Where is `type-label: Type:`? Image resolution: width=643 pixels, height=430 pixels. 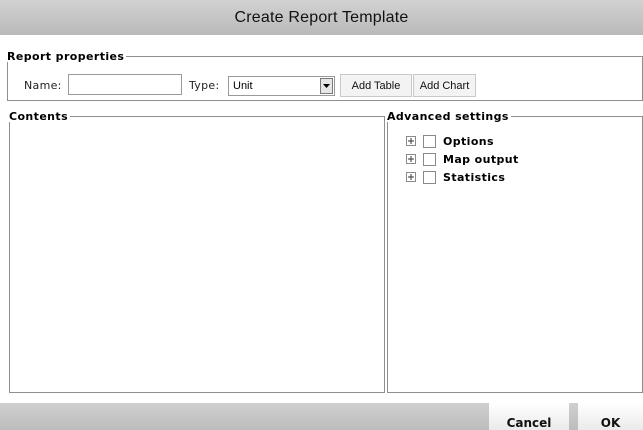
type-label: Type: is located at coordinates (204, 85).